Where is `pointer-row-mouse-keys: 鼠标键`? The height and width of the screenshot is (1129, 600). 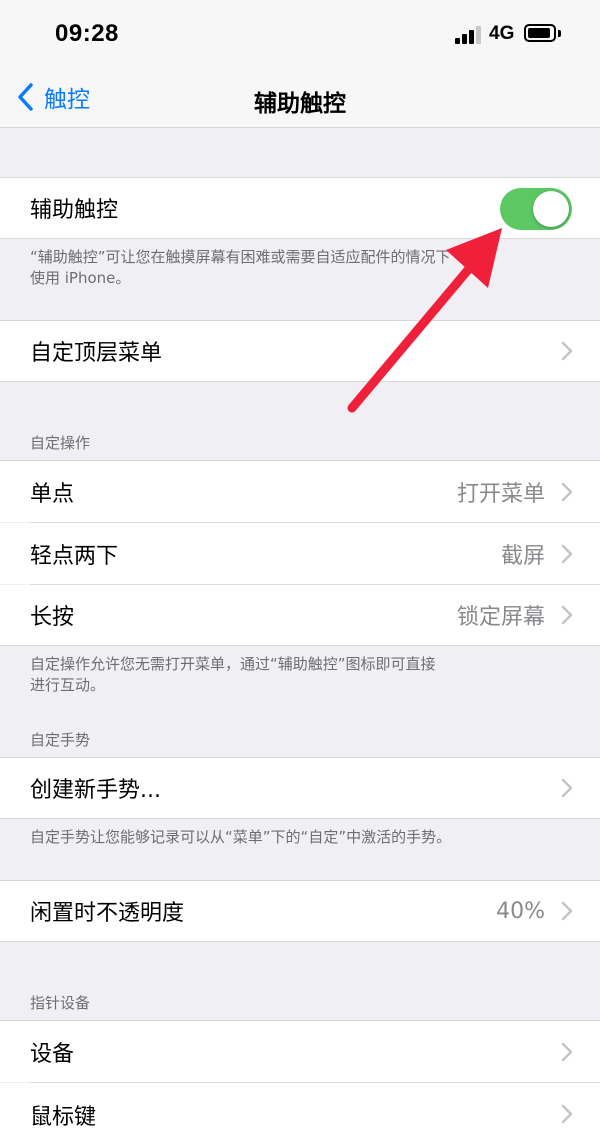
pointer-row-mouse-keys: 鼠标键 is located at coordinates (300, 1106).